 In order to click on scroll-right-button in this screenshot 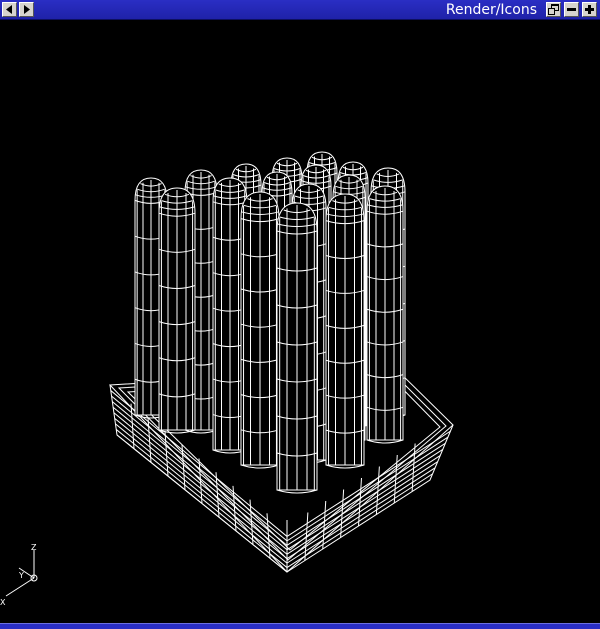, I will do `click(26, 9)`.